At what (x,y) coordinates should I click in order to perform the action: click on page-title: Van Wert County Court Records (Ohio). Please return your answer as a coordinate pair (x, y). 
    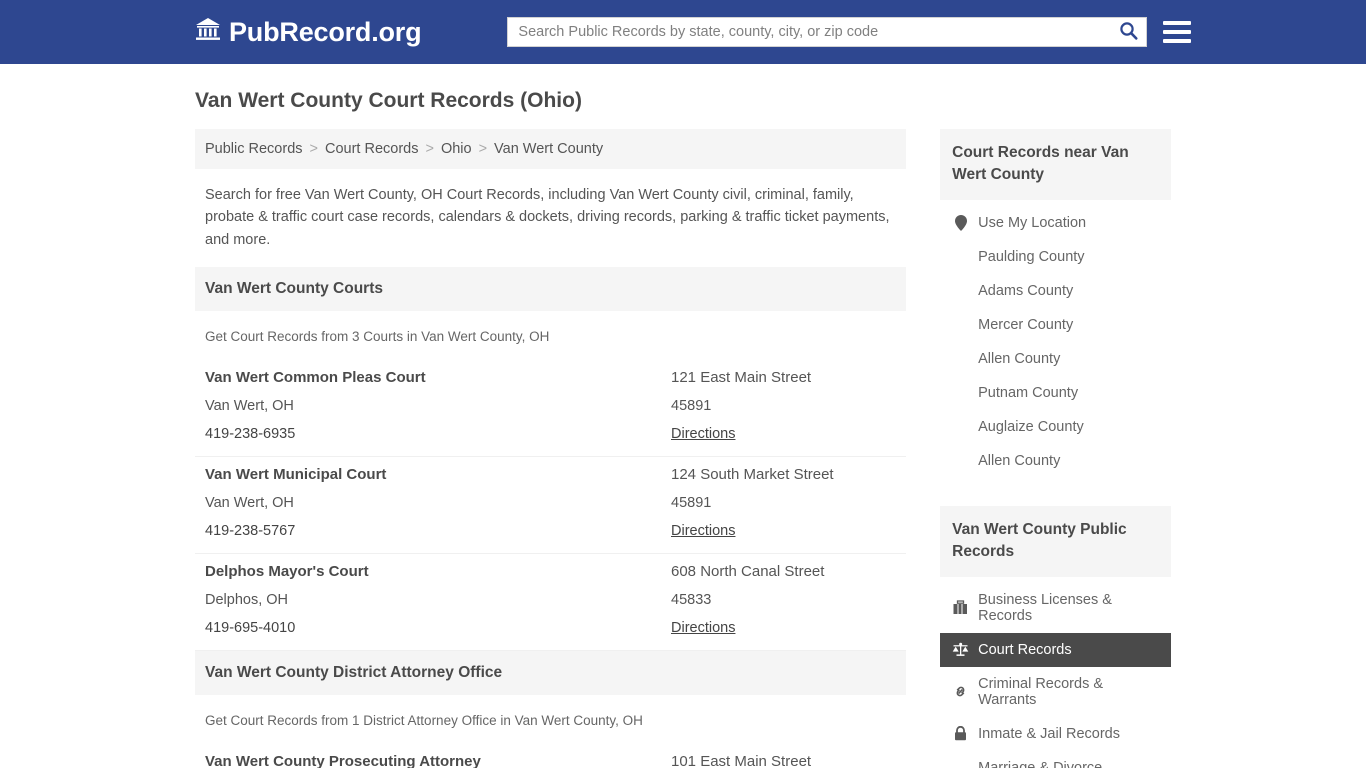
    Looking at the image, I should click on (388, 100).